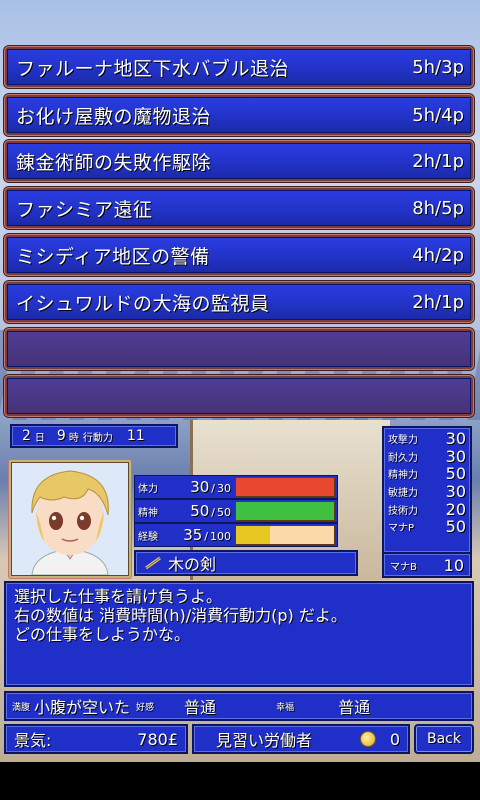 The image size is (480, 800). Describe the element at coordinates (84, 209) in the screenshot. I see `job-name: ファシミア遠征` at that location.